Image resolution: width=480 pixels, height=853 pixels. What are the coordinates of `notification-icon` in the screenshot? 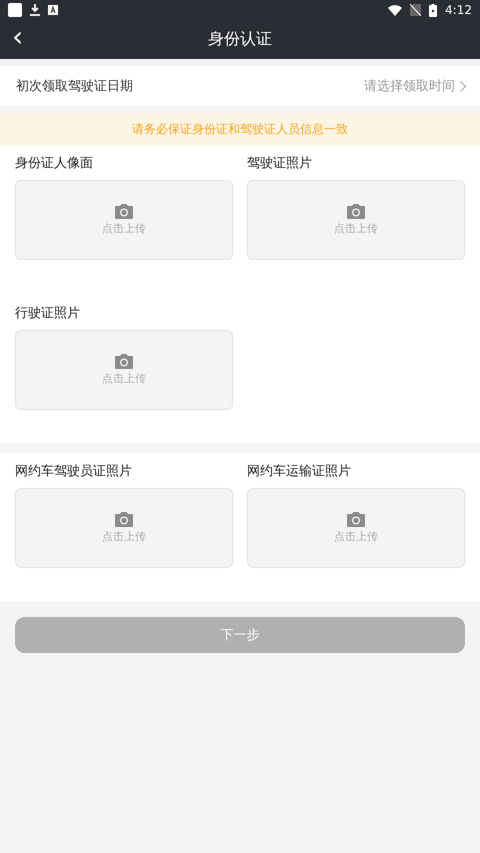 It's located at (15, 10).